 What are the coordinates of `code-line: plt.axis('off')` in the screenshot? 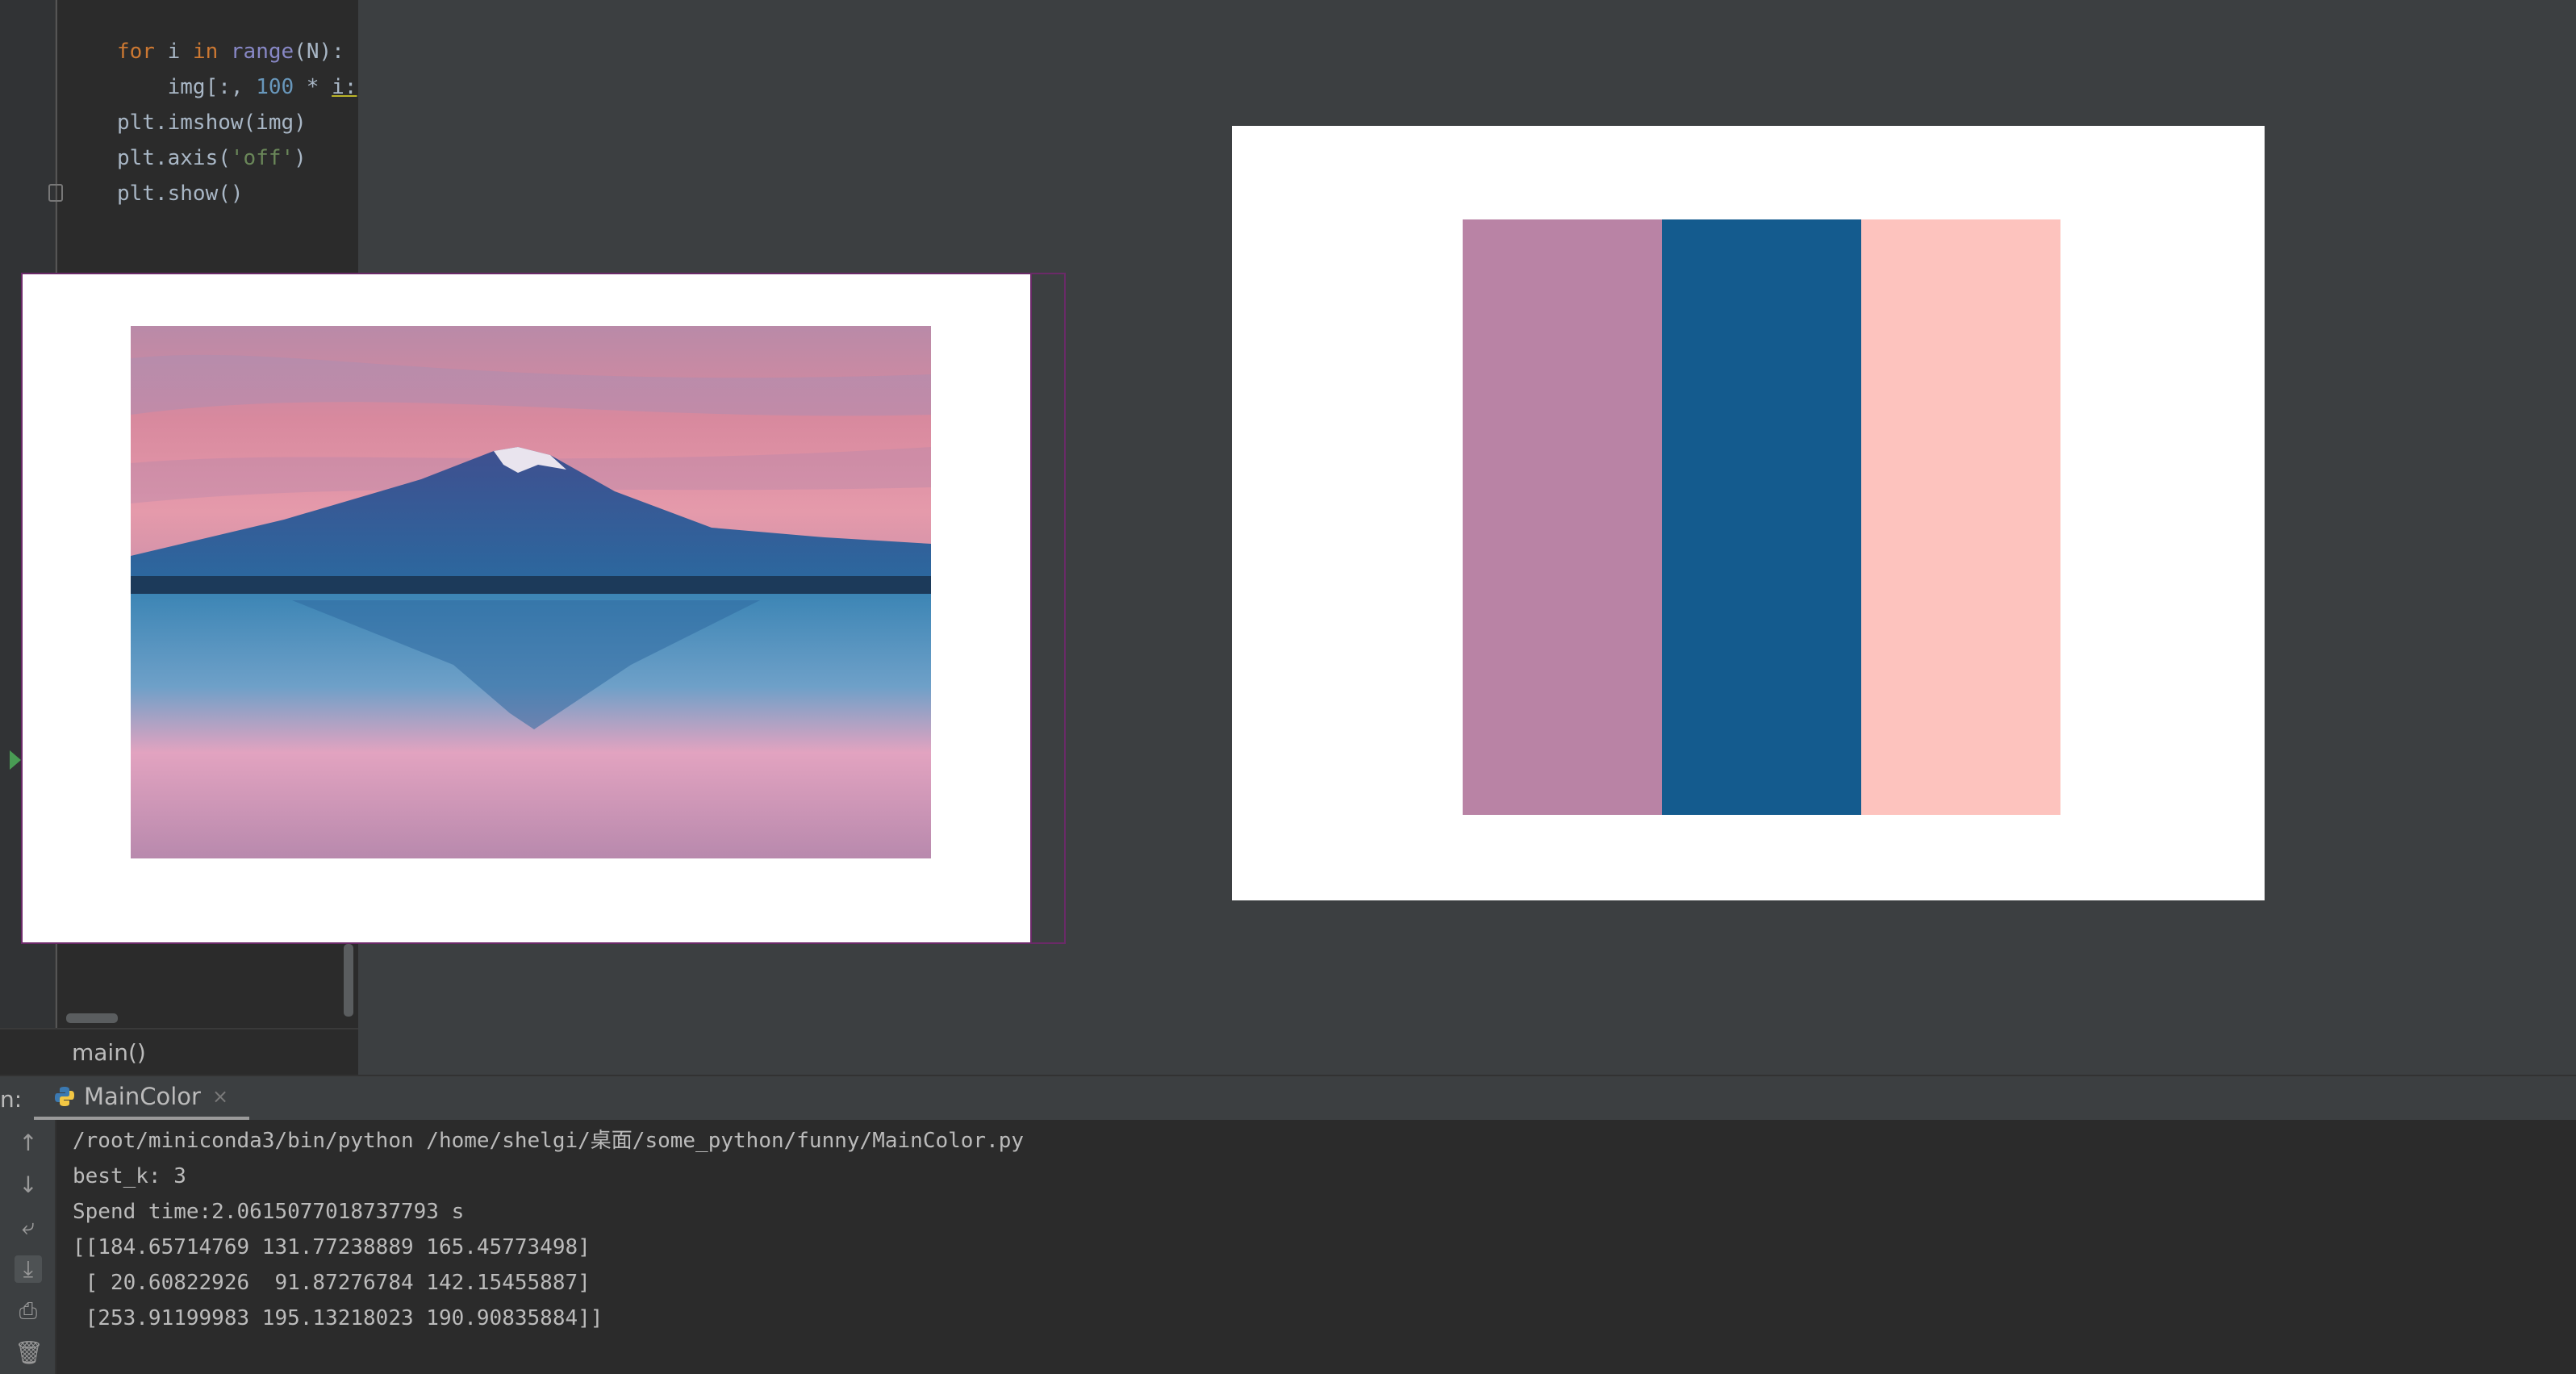 It's located at (237, 158).